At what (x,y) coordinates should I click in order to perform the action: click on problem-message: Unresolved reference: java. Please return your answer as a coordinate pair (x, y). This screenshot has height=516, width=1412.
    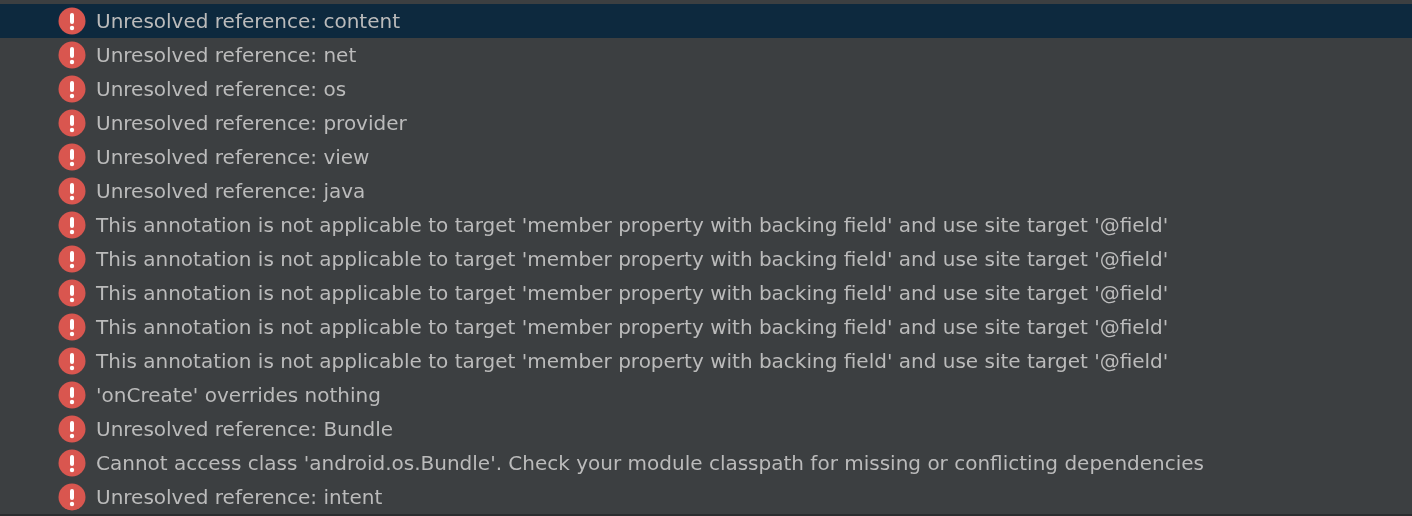
    Looking at the image, I should click on (231, 191).